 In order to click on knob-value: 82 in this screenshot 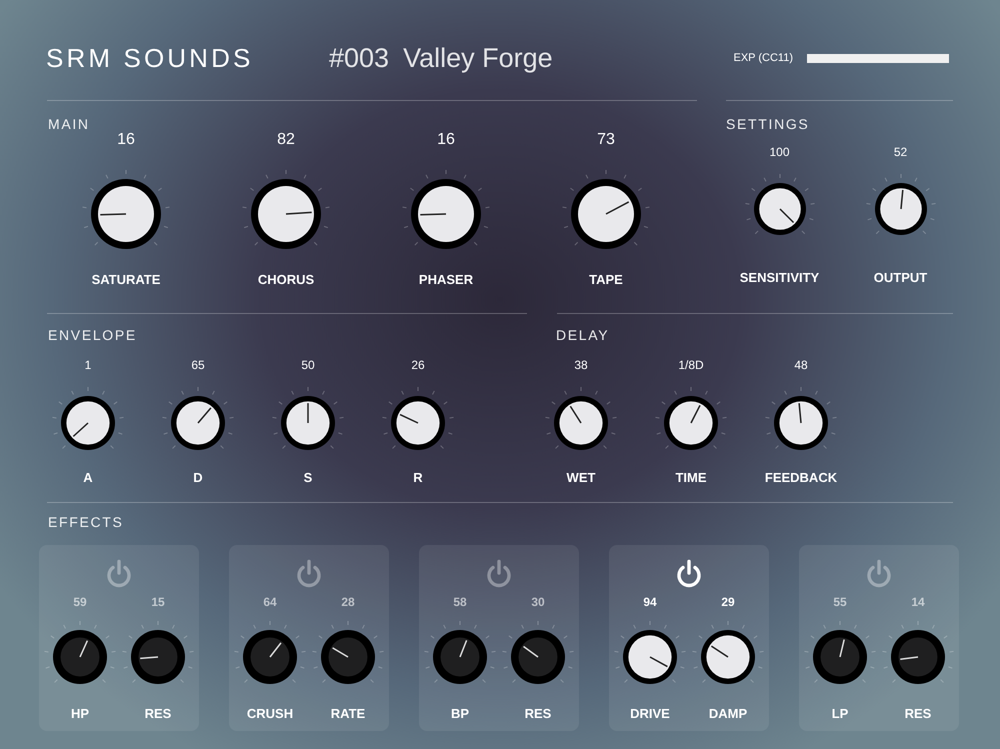, I will do `click(286, 140)`.